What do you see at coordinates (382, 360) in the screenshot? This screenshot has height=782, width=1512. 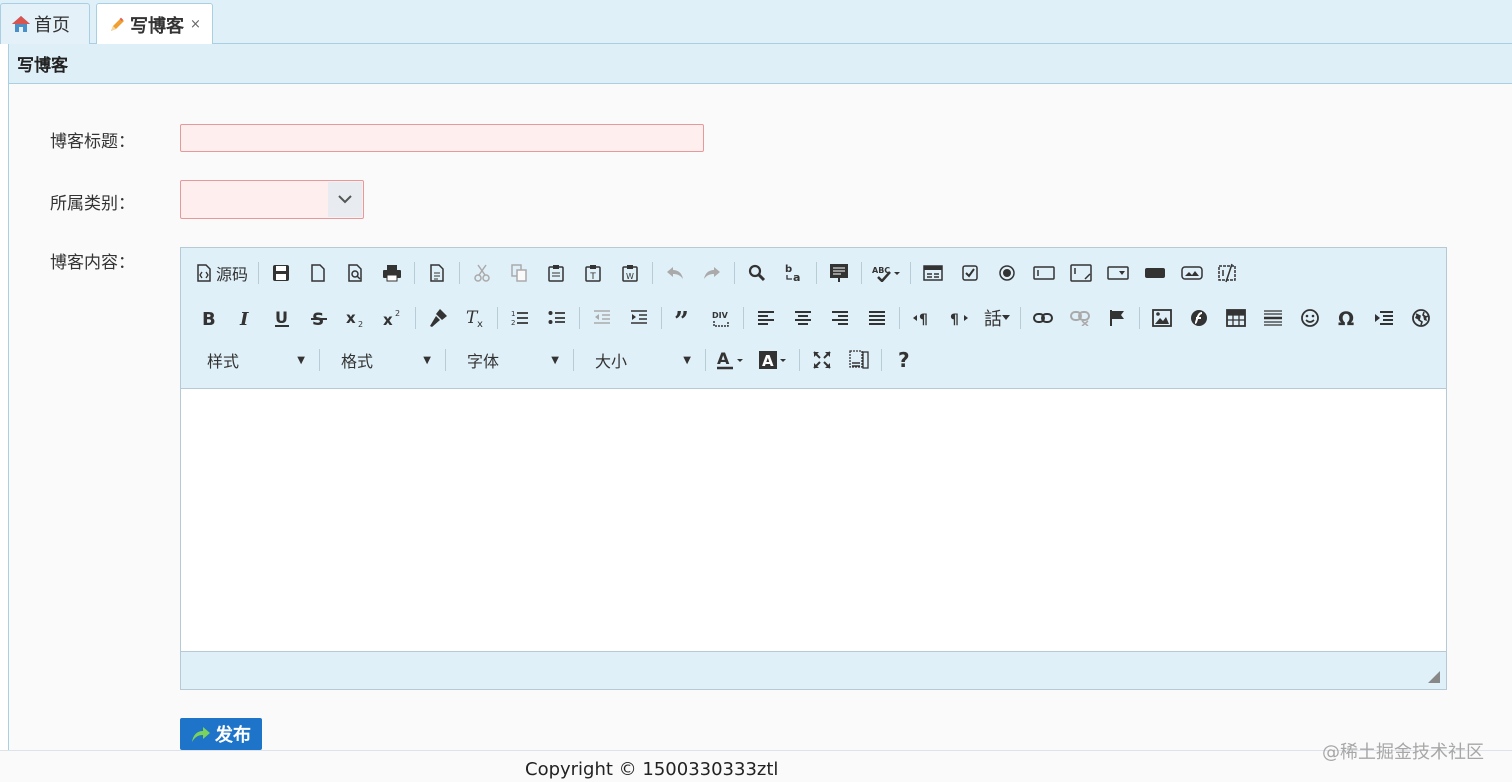 I see `format-combo: 格式 ▼` at bounding box center [382, 360].